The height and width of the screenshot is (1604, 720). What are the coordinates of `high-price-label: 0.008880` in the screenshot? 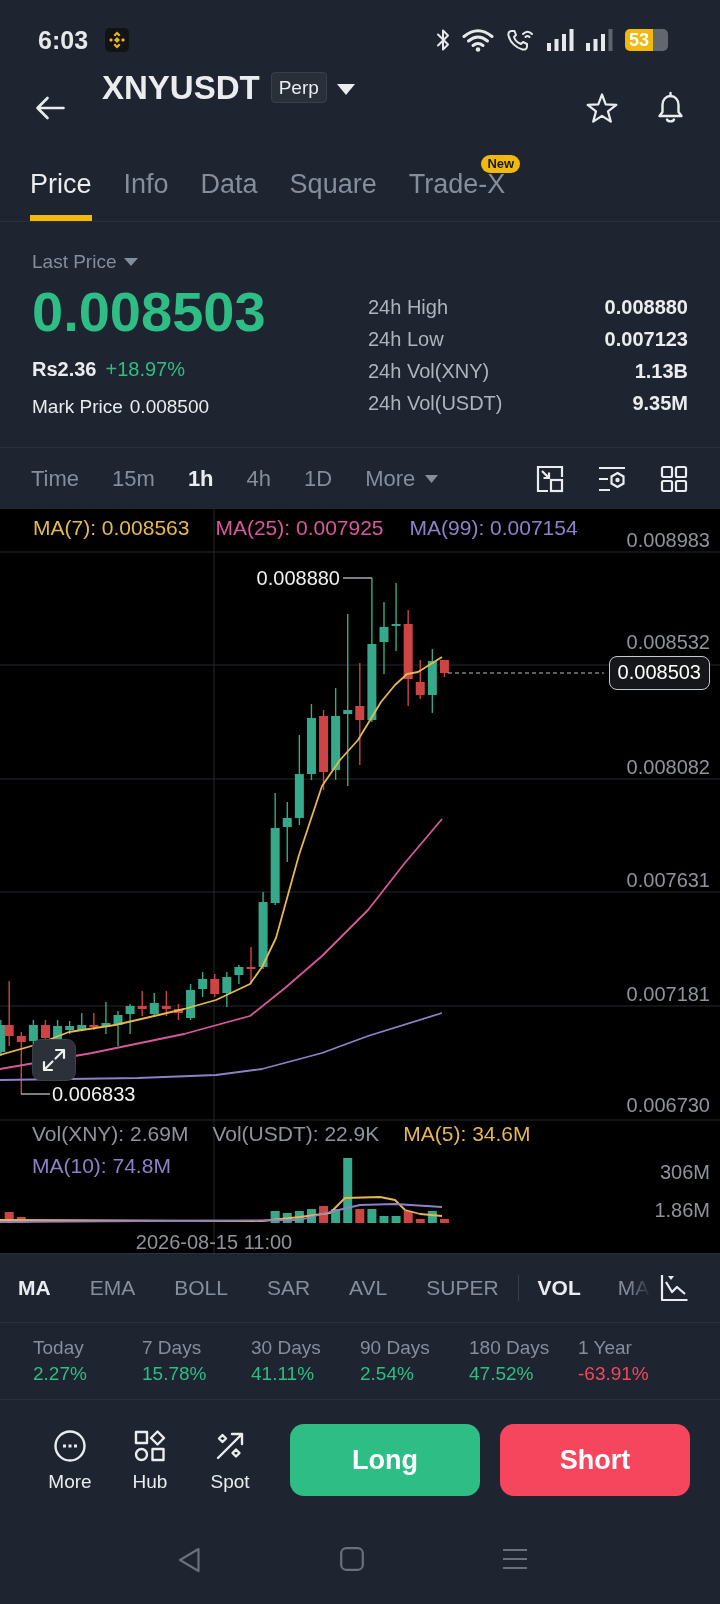 It's located at (298, 578).